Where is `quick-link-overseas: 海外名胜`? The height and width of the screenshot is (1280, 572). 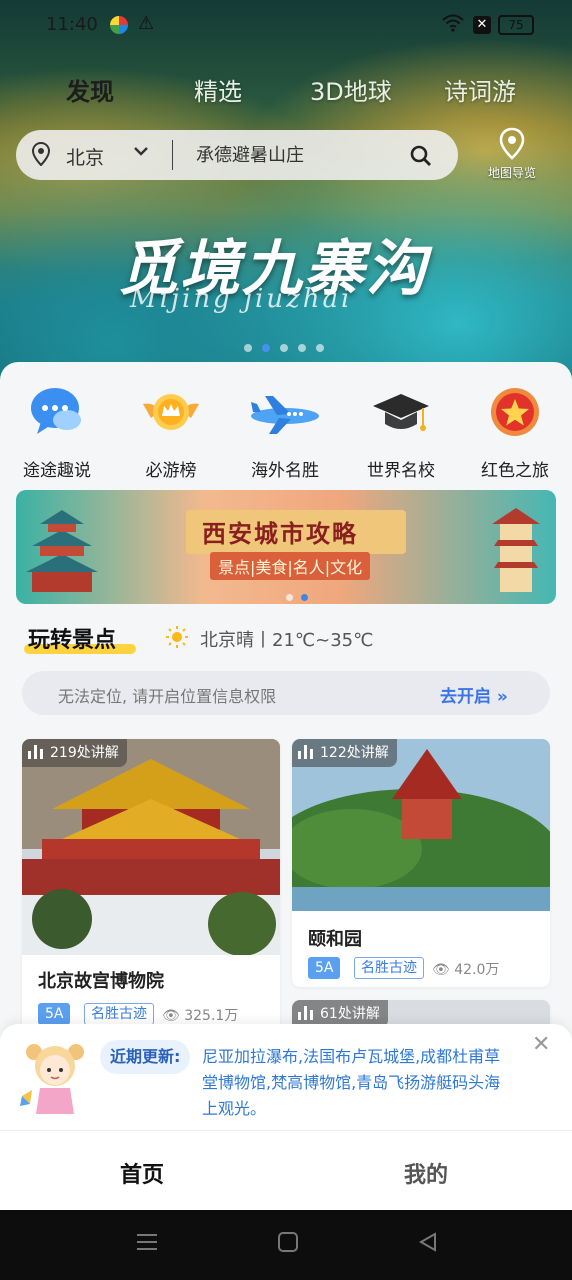
quick-link-overseas: 海外名胜 is located at coordinates (285, 428).